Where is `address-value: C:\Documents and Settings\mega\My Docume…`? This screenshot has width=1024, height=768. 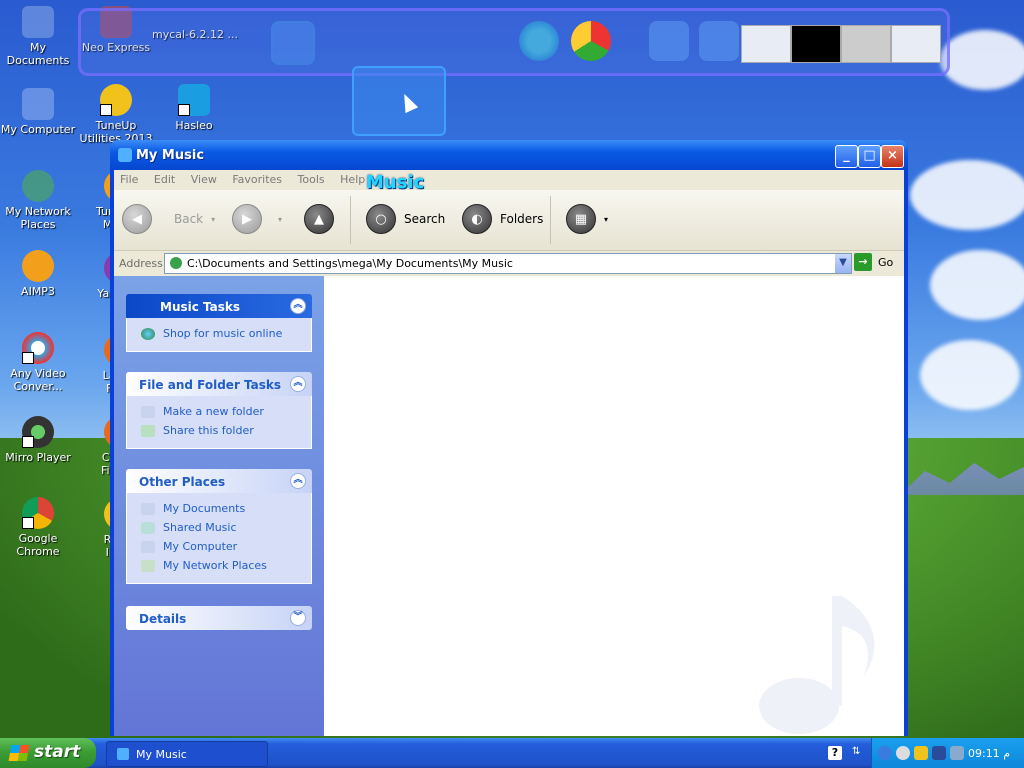 address-value: C:\Documents and Settings\mega\My Docume… is located at coordinates (350, 263).